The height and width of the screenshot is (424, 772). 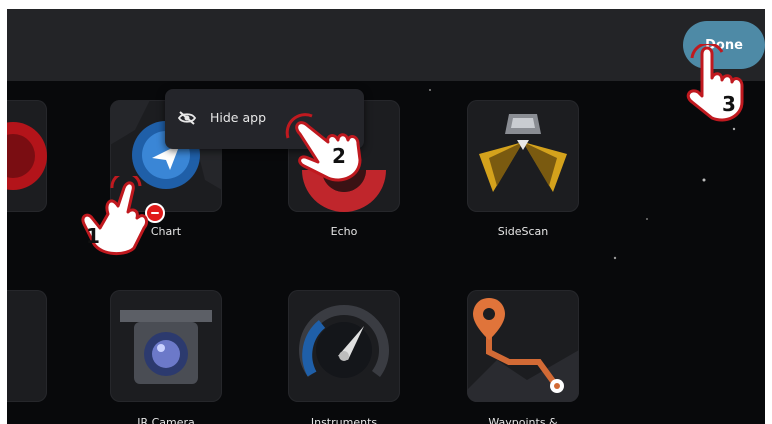 What do you see at coordinates (523, 420) in the screenshot?
I see `app-label-waypoints: Waypoints &` at bounding box center [523, 420].